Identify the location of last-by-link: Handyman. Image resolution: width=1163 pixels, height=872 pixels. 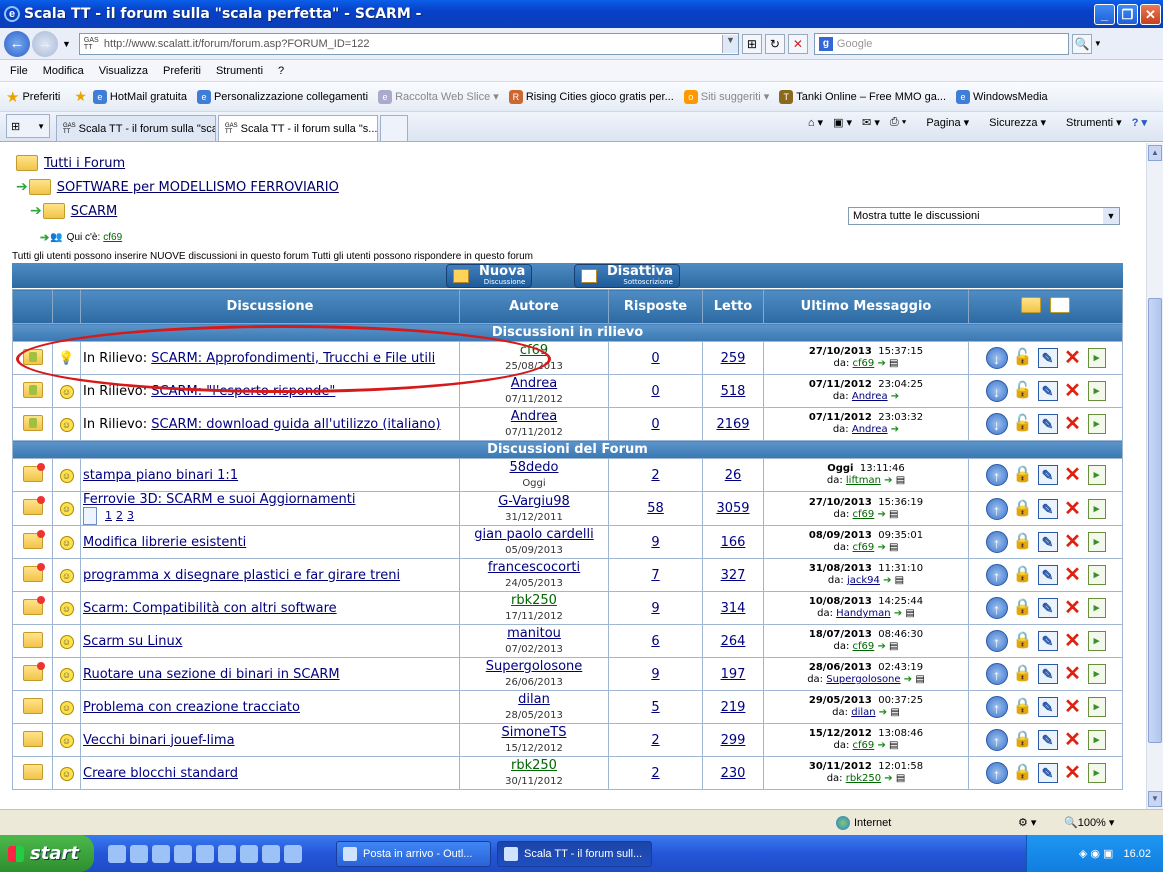
(863, 613).